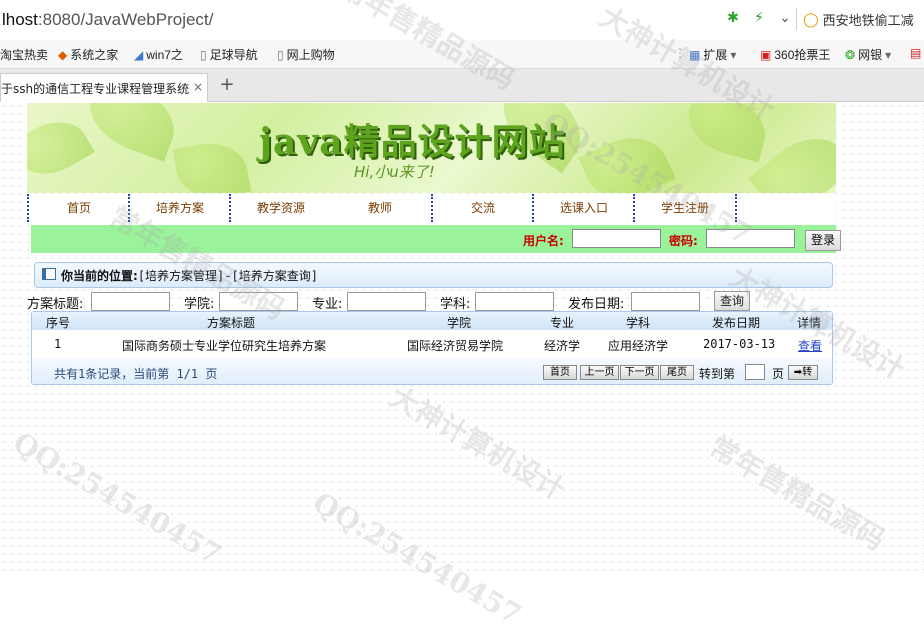  What do you see at coordinates (868, 20) in the screenshot?
I see `search-text: 西安地铁偷工减` at bounding box center [868, 20].